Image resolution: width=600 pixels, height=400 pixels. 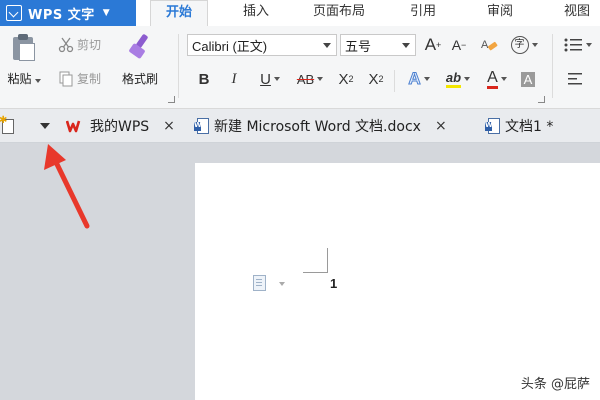 I want to click on superscript-label: X, so click(x=343, y=79).